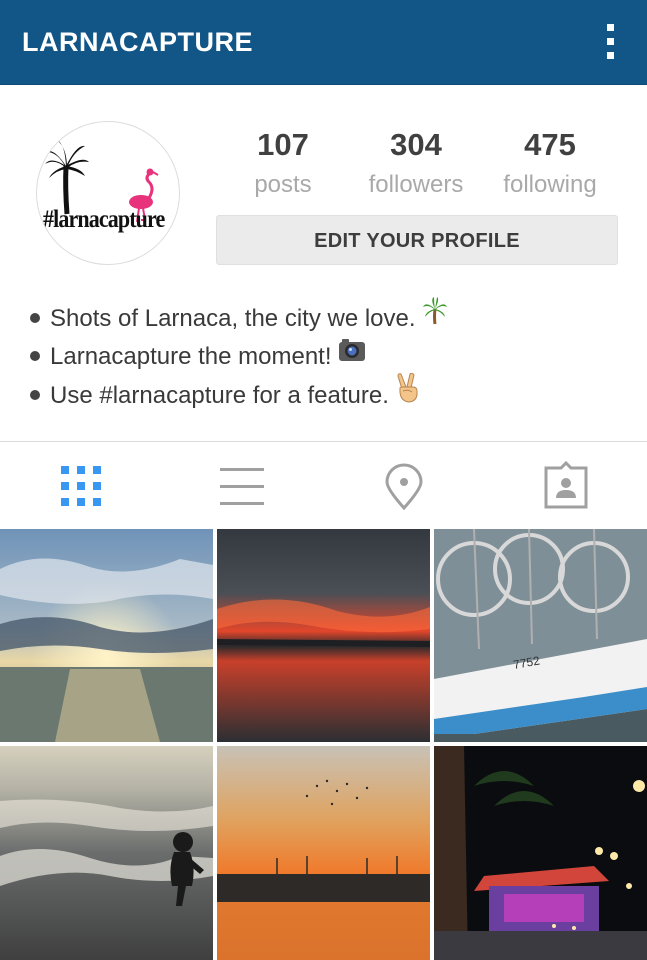 Image resolution: width=647 pixels, height=960 pixels. I want to click on avatar-logo-text: #larnacapture, so click(104, 219).